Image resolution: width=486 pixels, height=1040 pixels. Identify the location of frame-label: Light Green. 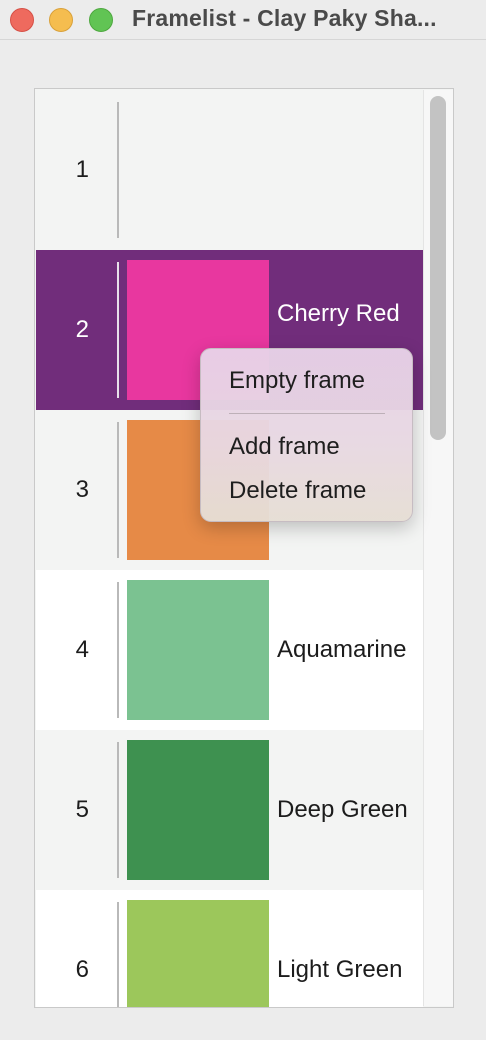
(340, 969).